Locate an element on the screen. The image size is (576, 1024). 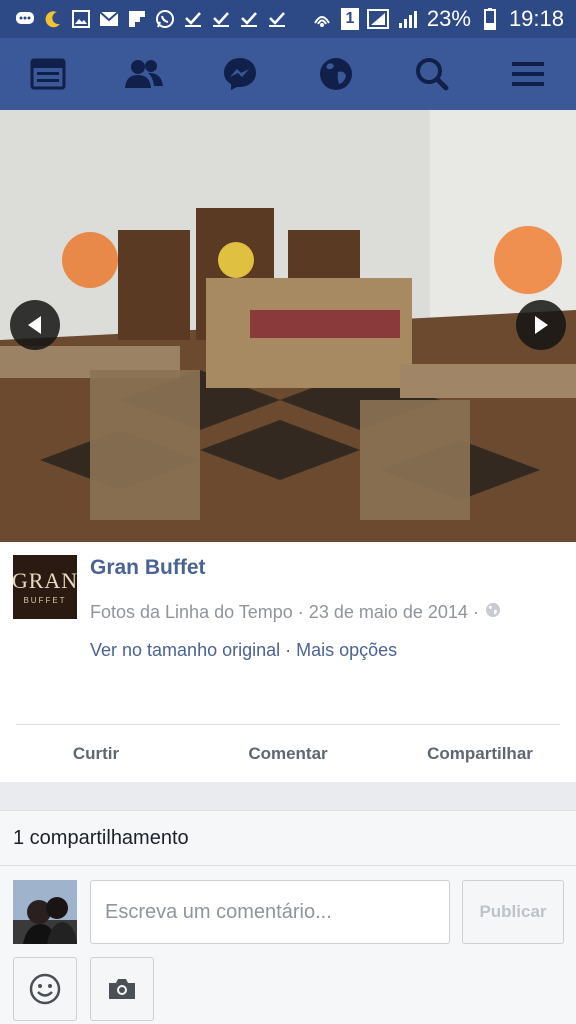
moon-icon is located at coordinates (53, 19).